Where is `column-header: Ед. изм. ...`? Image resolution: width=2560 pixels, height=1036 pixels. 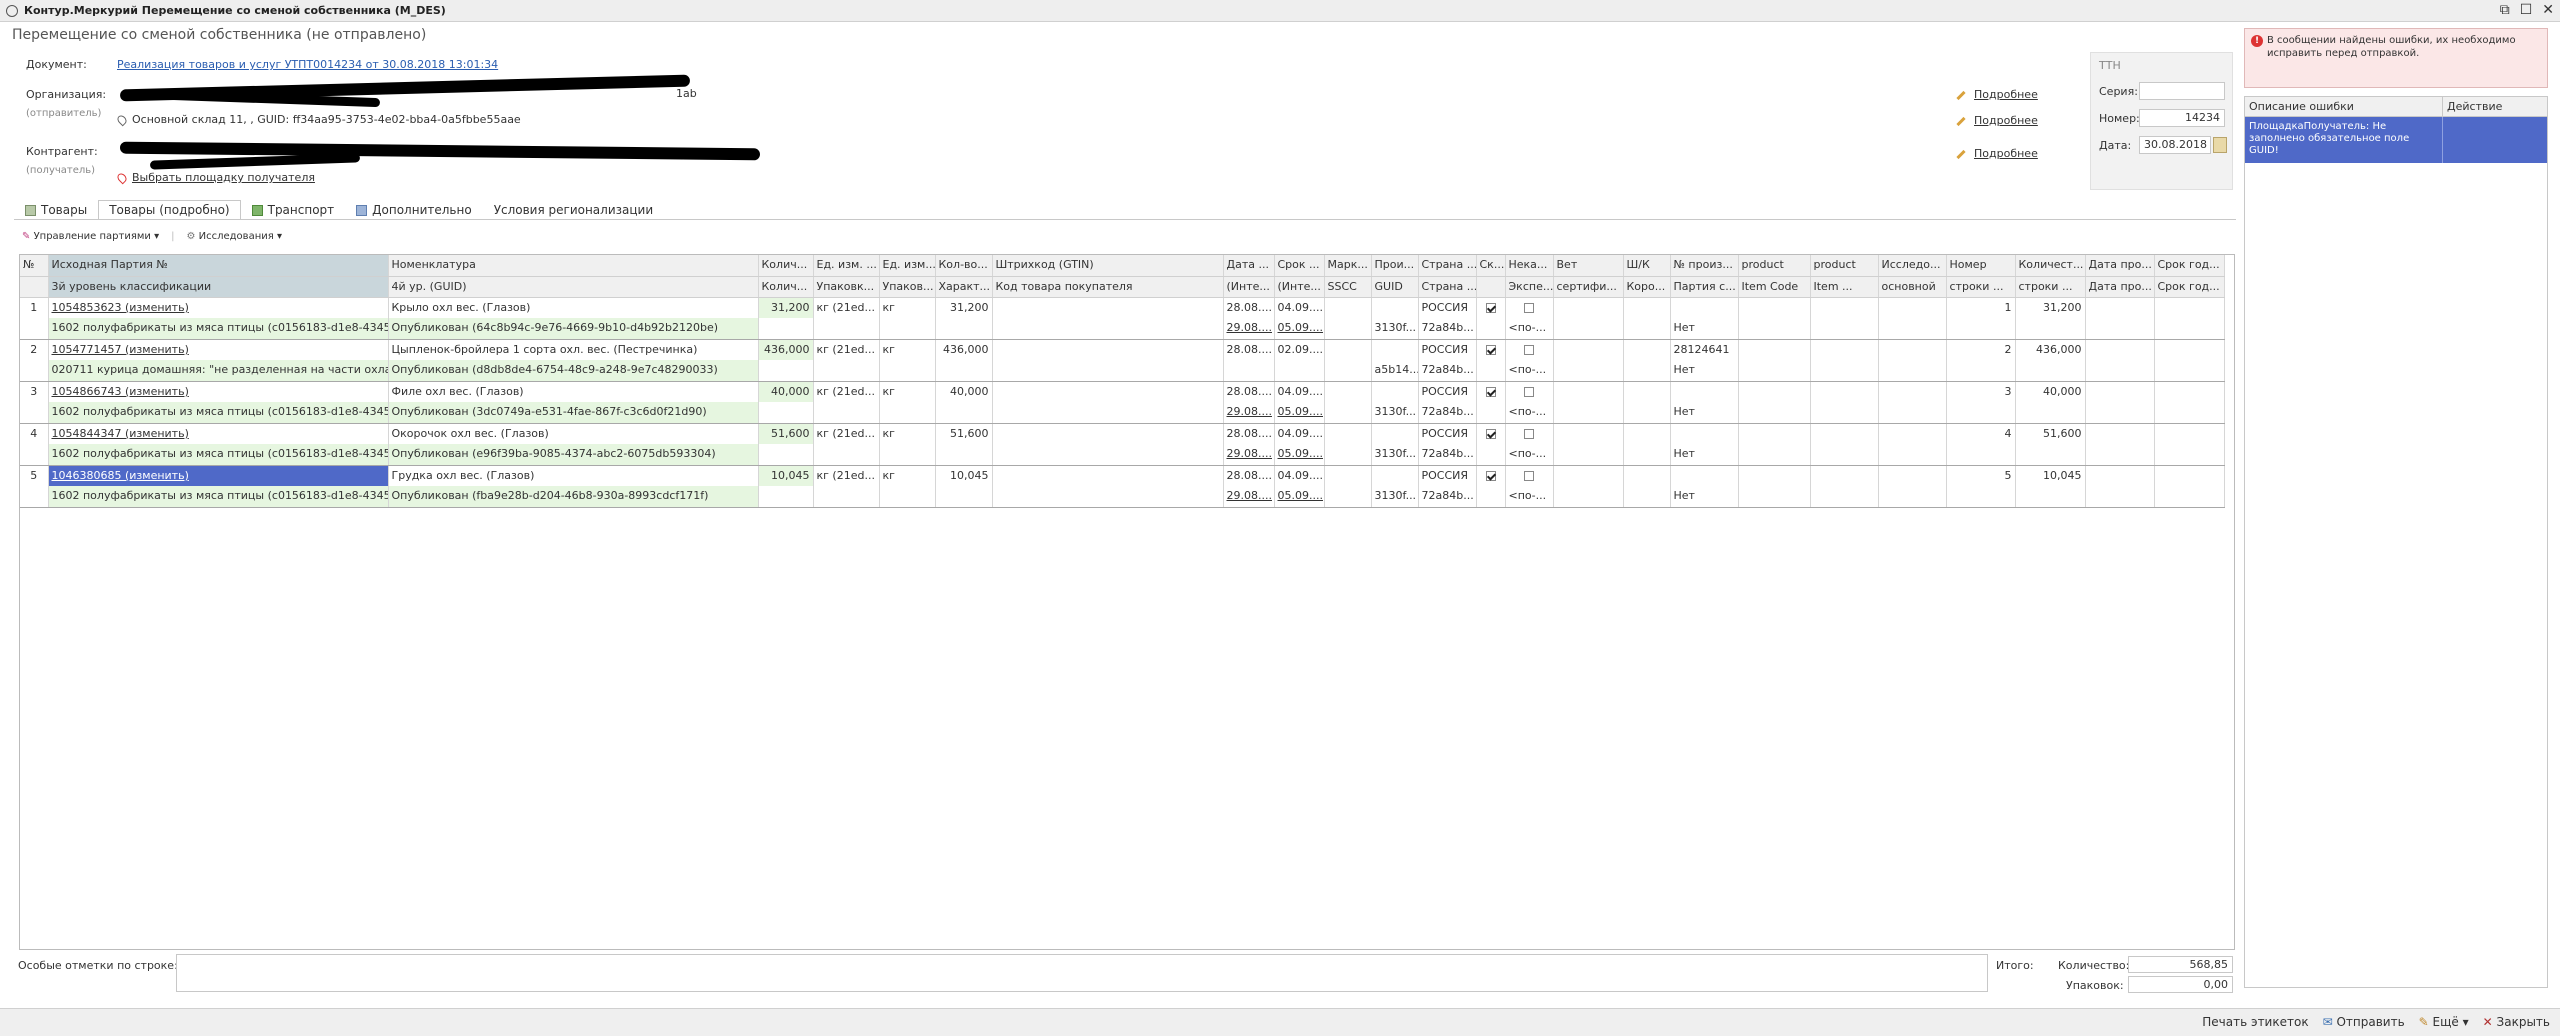
column-header: Ед. изм. ... is located at coordinates (846, 266).